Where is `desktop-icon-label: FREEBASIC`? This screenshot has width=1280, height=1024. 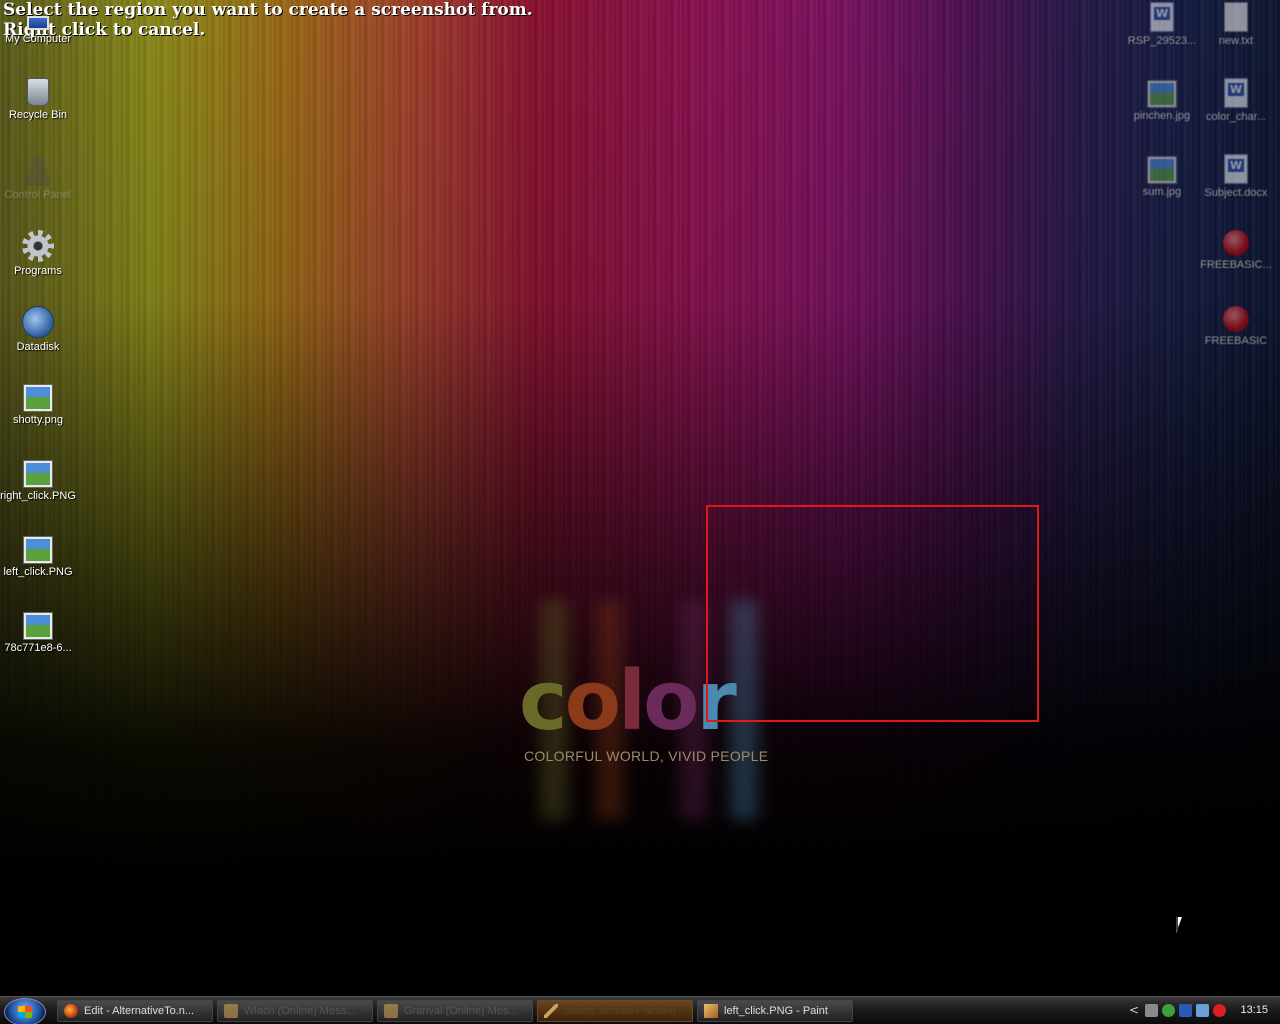 desktop-icon-label: FREEBASIC is located at coordinates (1236, 341).